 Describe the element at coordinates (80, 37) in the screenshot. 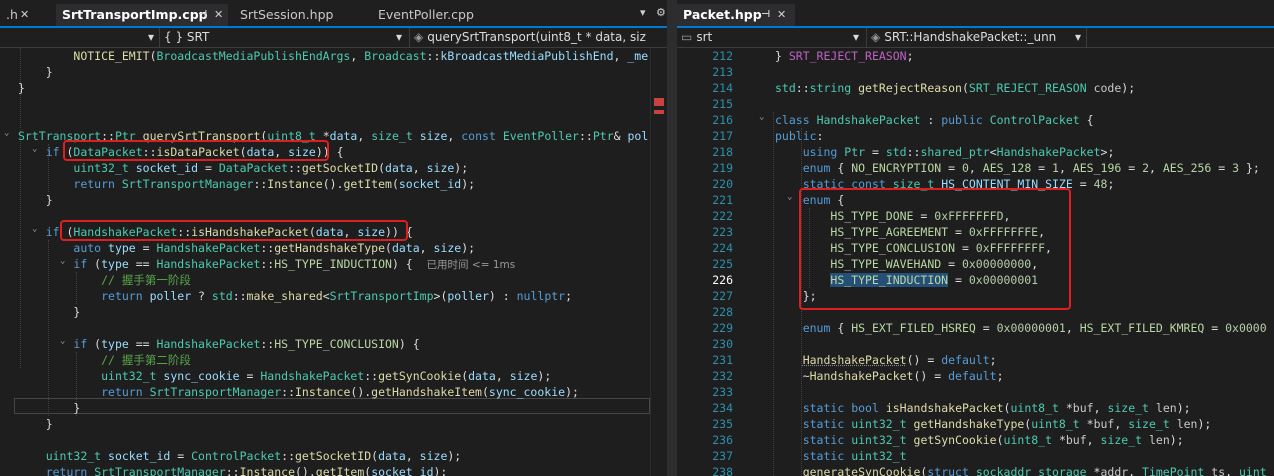

I see `scope-dropdown: ▾` at that location.